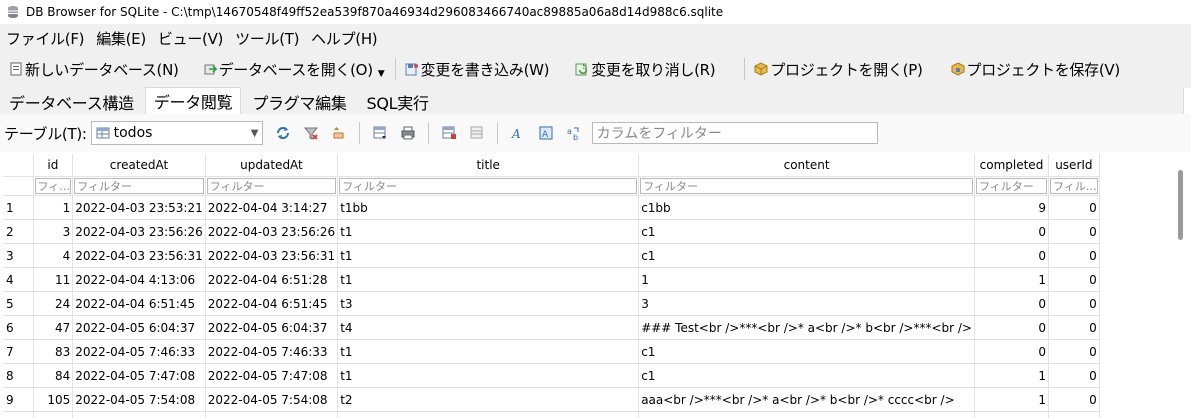  I want to click on menu-view: ビュー(V), so click(190, 38).